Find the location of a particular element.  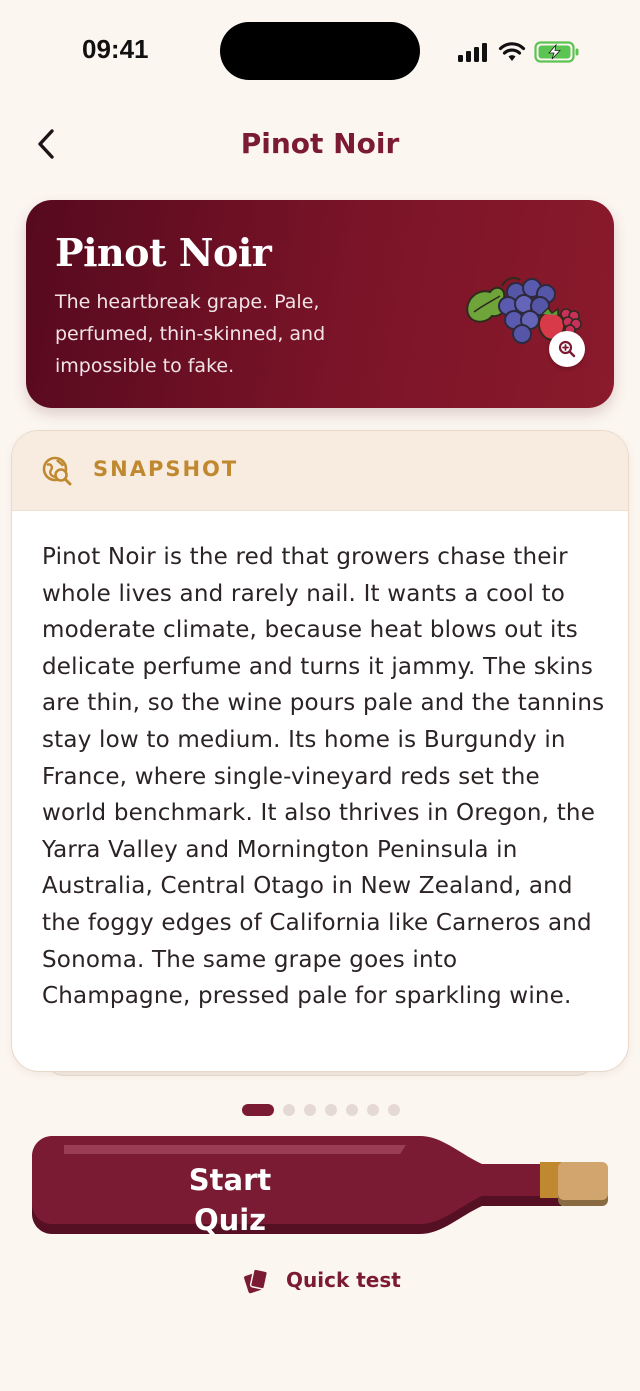

start-quiz-label: Start Quiz is located at coordinates (230, 1200).